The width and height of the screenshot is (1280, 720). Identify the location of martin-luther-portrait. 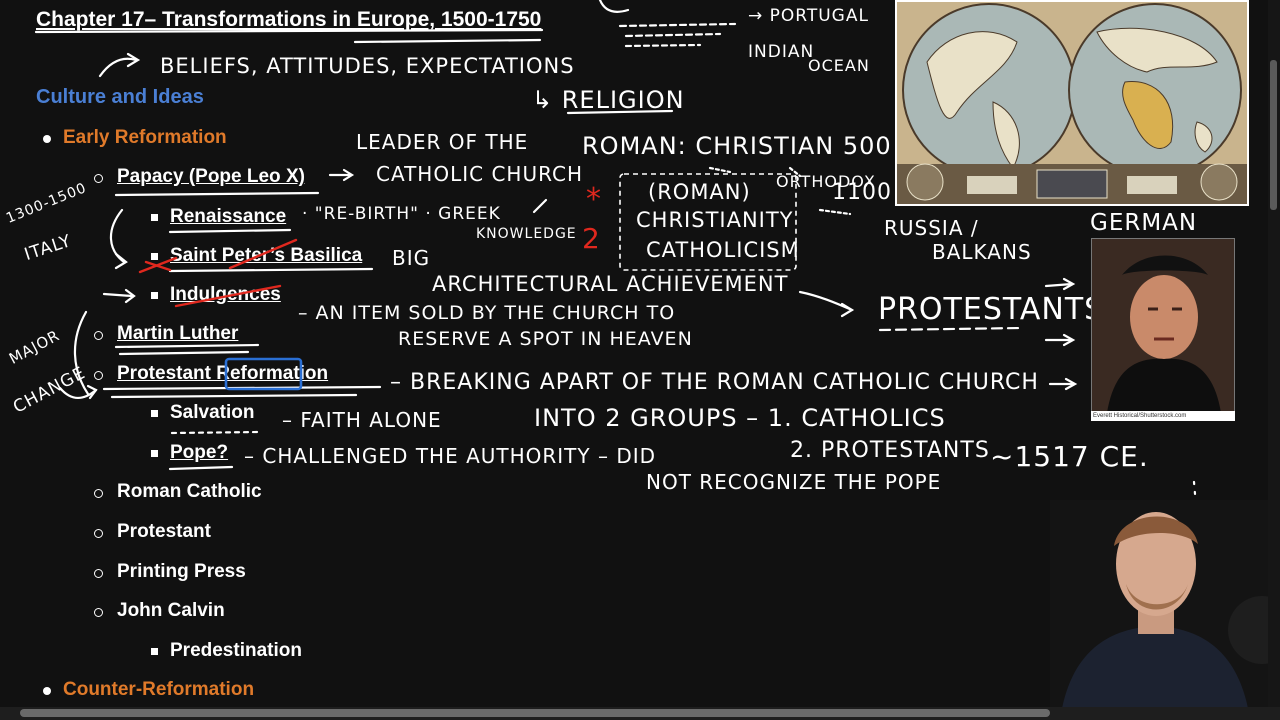
(1163, 329).